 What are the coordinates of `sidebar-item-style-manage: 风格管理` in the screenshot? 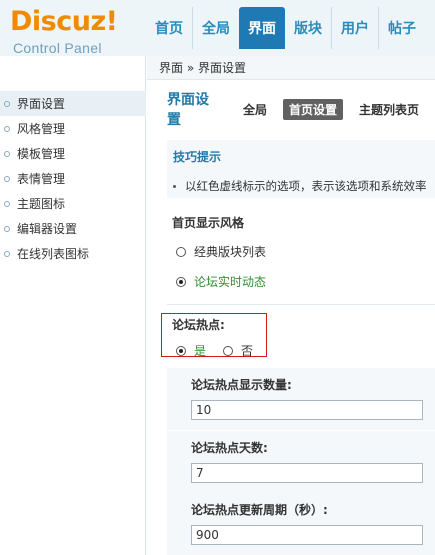 It's located at (73, 128).